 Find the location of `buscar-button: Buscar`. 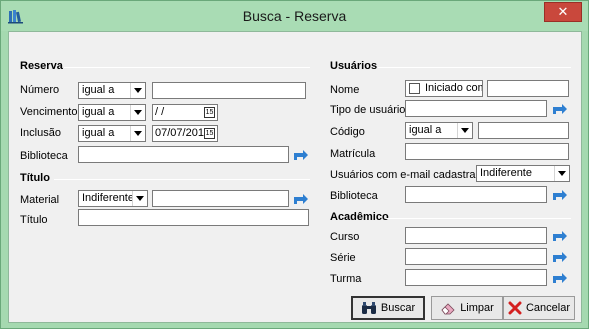

buscar-button: Buscar is located at coordinates (388, 308).